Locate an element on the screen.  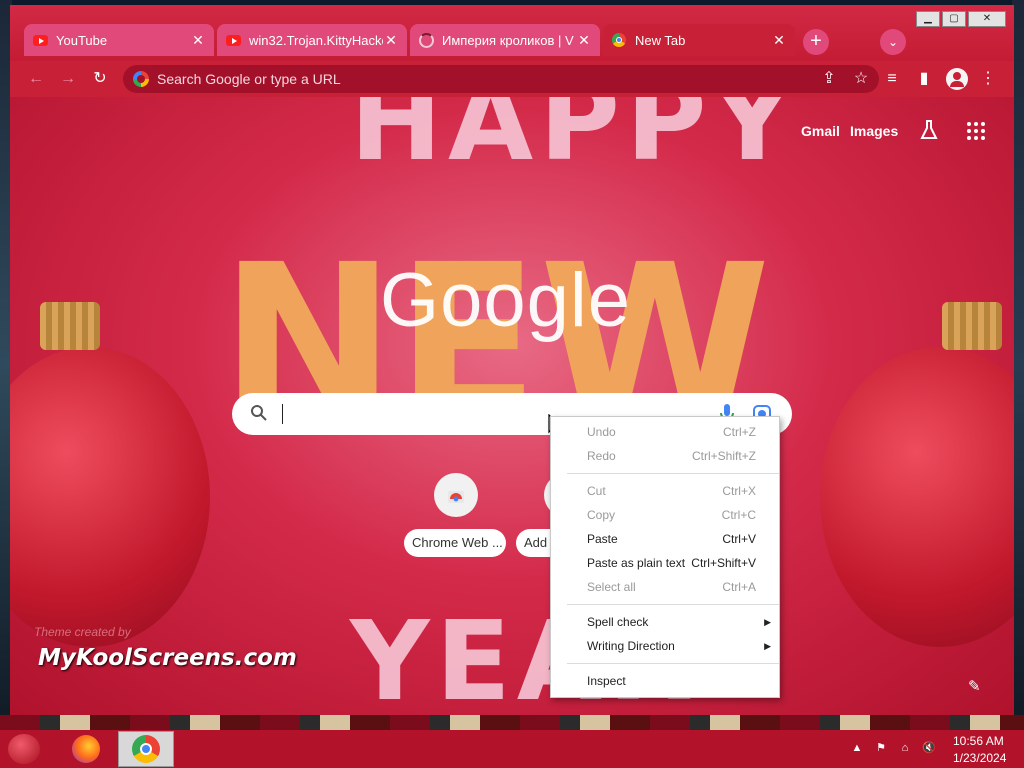
address-bar: Search Google or type a URL ⇪ ☆ is located at coordinates (501, 79).